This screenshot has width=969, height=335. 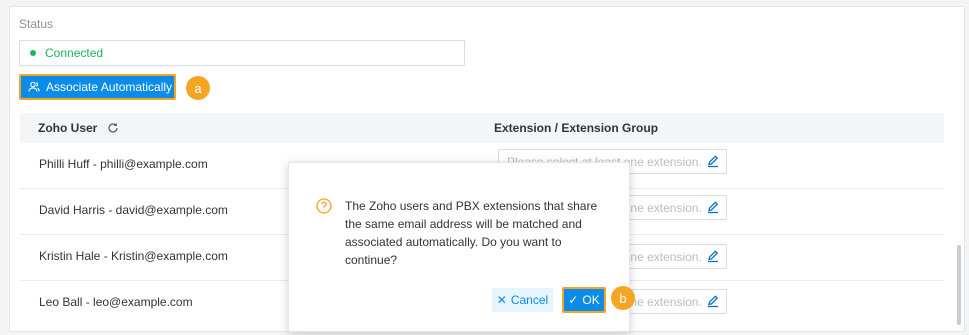 I want to click on check-icon: ✓, so click(x=573, y=300).